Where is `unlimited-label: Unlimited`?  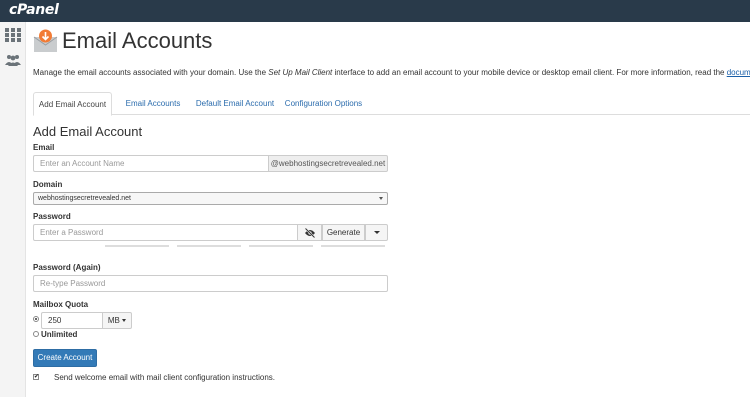
unlimited-label: Unlimited is located at coordinates (59, 334).